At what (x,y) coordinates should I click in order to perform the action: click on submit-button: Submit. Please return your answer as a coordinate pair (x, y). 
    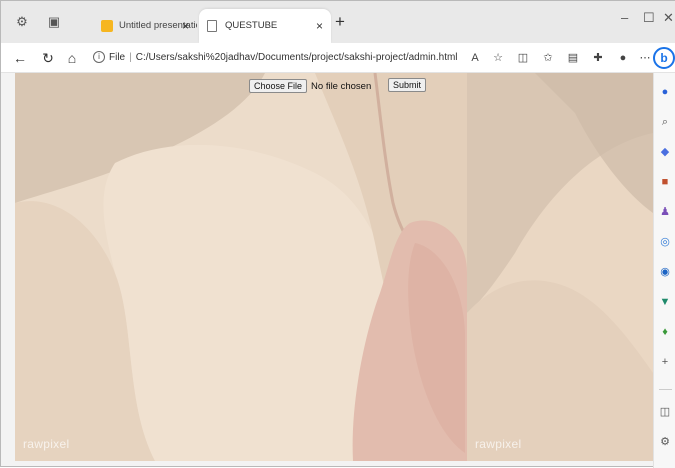
    Looking at the image, I should click on (407, 85).